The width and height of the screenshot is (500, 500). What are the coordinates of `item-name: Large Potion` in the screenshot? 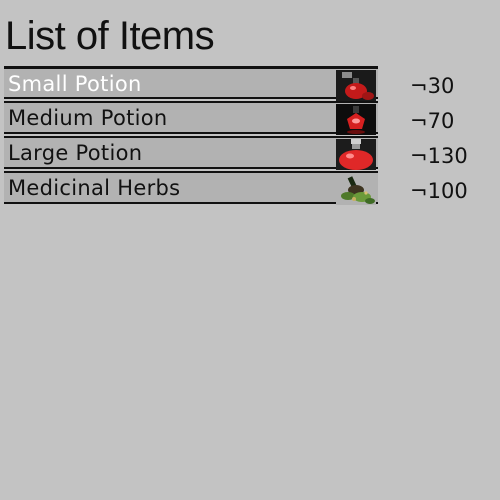 It's located at (75, 153).